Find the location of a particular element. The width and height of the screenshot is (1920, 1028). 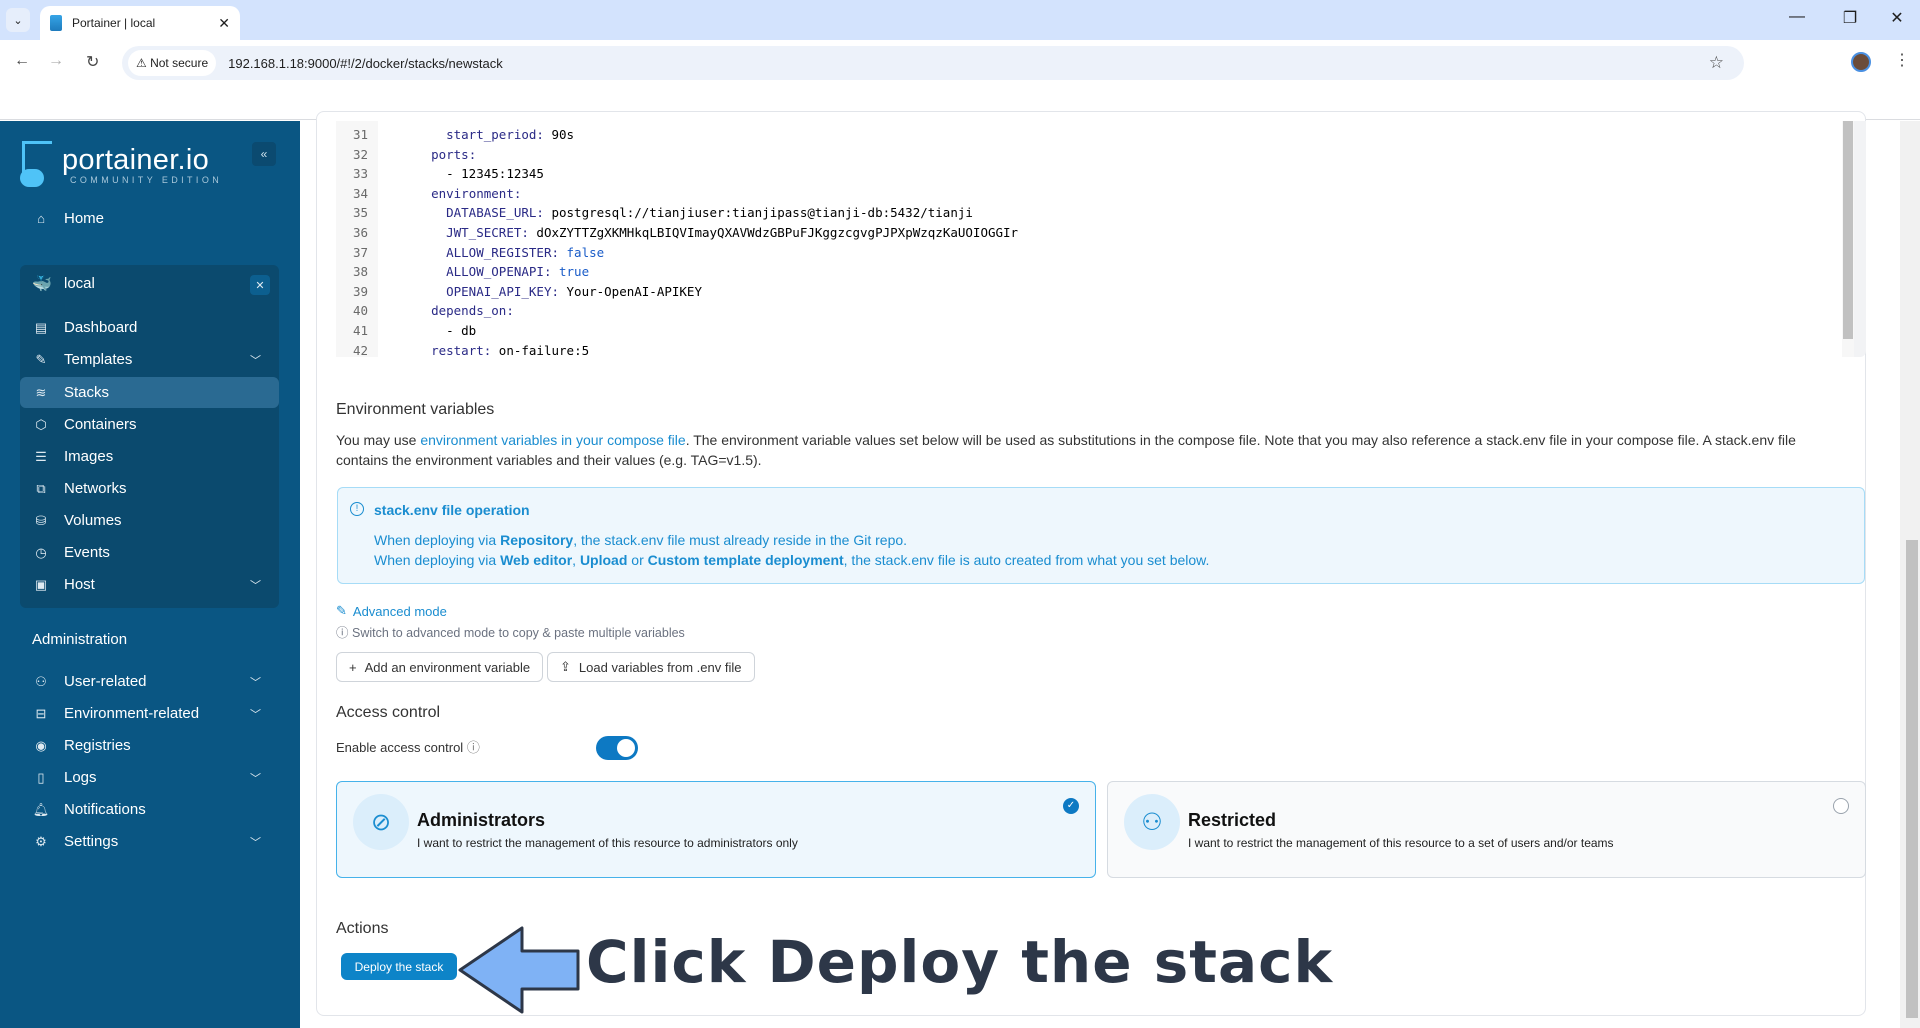

code-line: restart: on-failure:5 is located at coordinates (502, 350).